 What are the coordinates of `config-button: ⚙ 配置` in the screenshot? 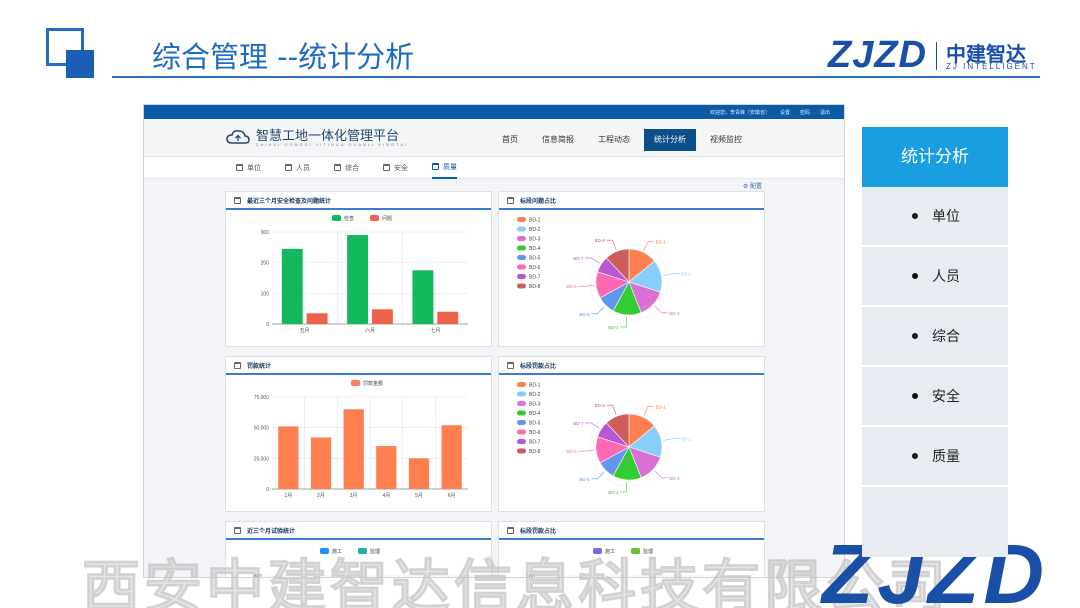 It's located at (752, 185).